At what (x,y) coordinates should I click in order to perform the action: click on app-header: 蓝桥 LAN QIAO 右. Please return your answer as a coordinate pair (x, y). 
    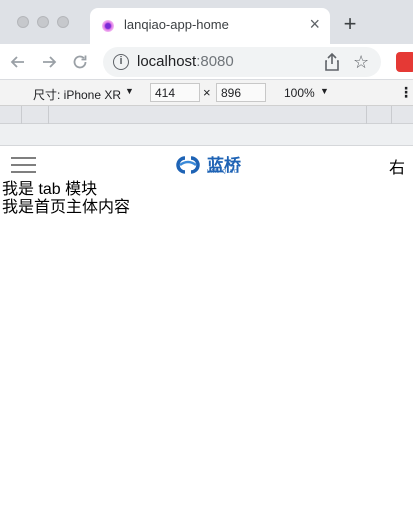
    Looking at the image, I should click on (206, 164).